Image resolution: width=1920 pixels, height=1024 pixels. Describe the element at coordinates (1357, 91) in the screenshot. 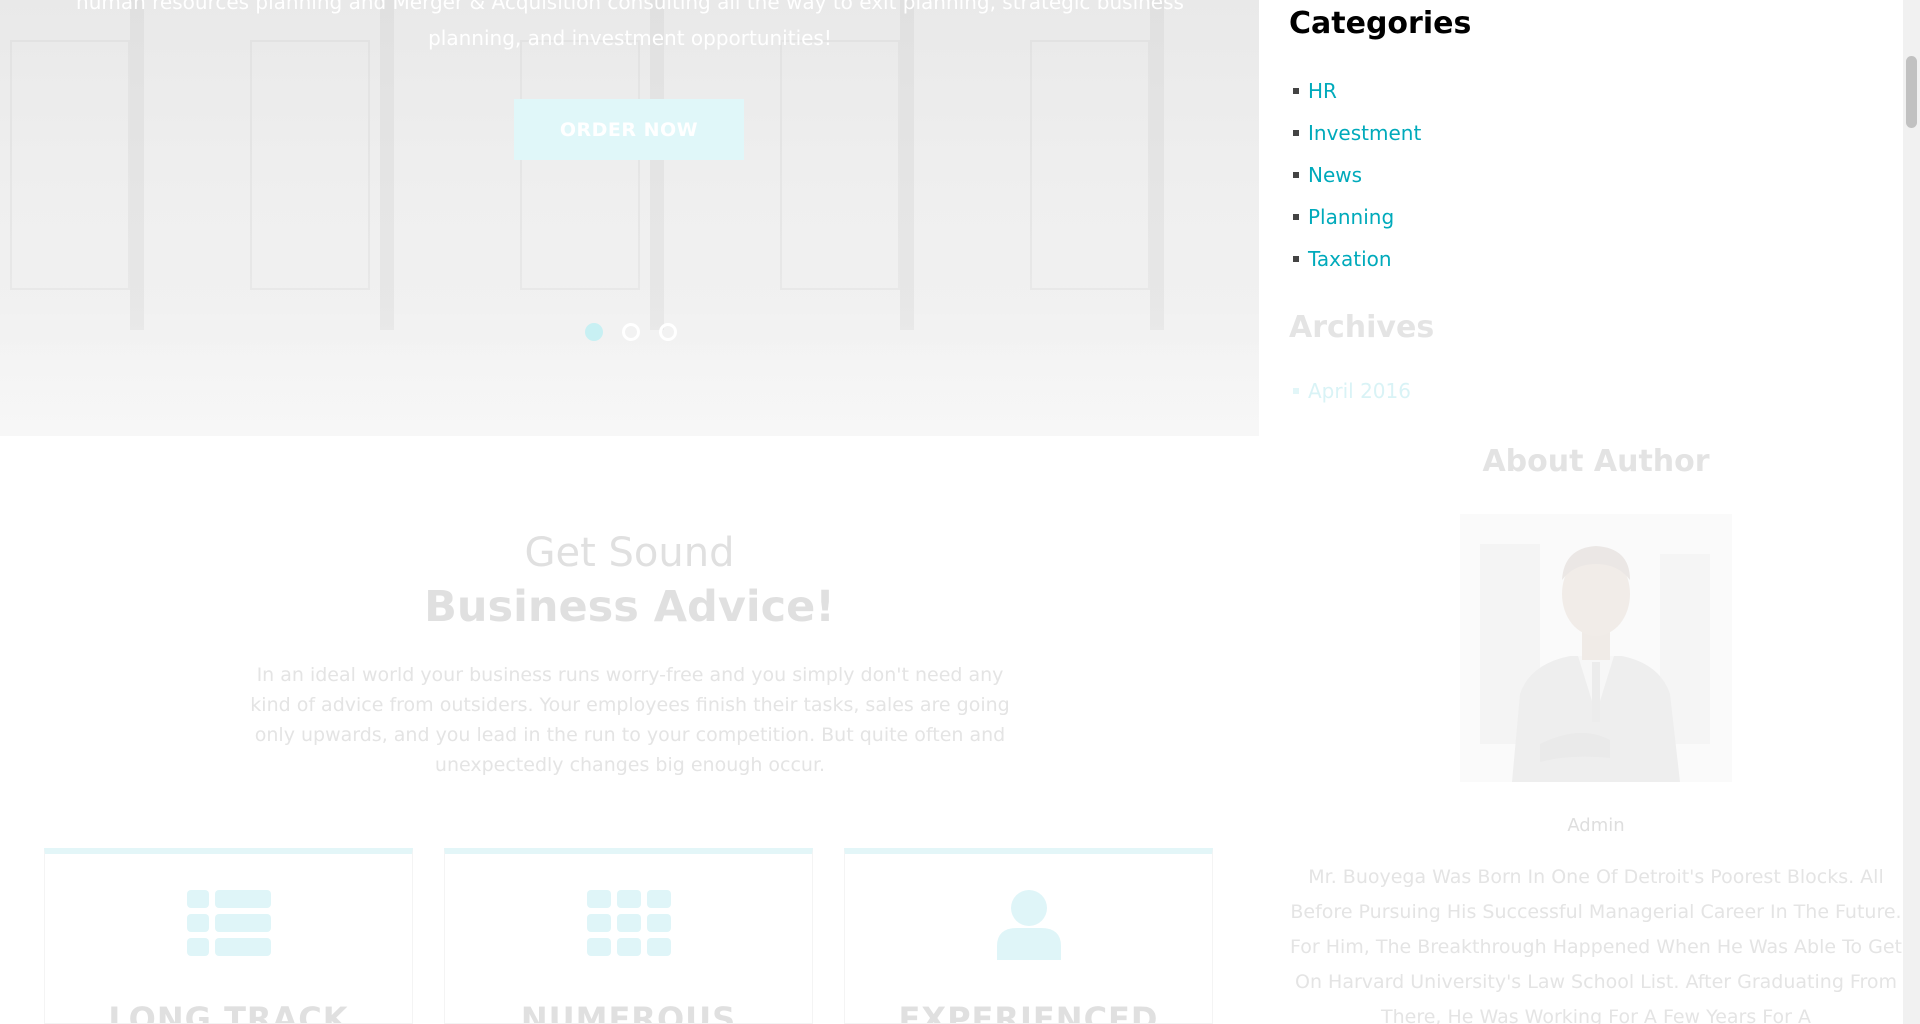

I see `category-item: HR` at that location.